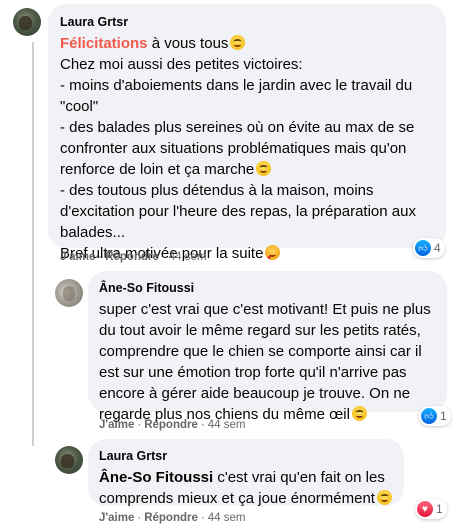  Describe the element at coordinates (104, 43) in the screenshot. I see `highlight-word: Félicitations` at that location.